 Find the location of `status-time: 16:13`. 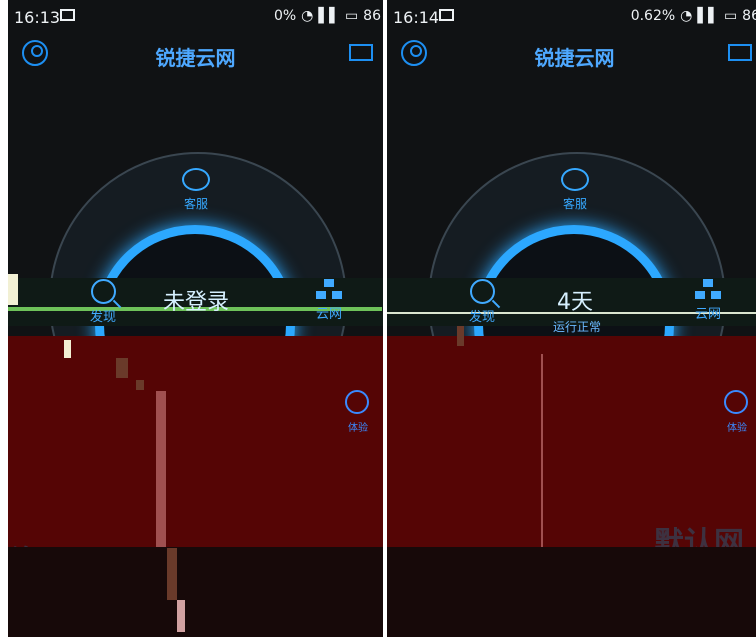

status-time: 16:13 is located at coordinates (37, 17).